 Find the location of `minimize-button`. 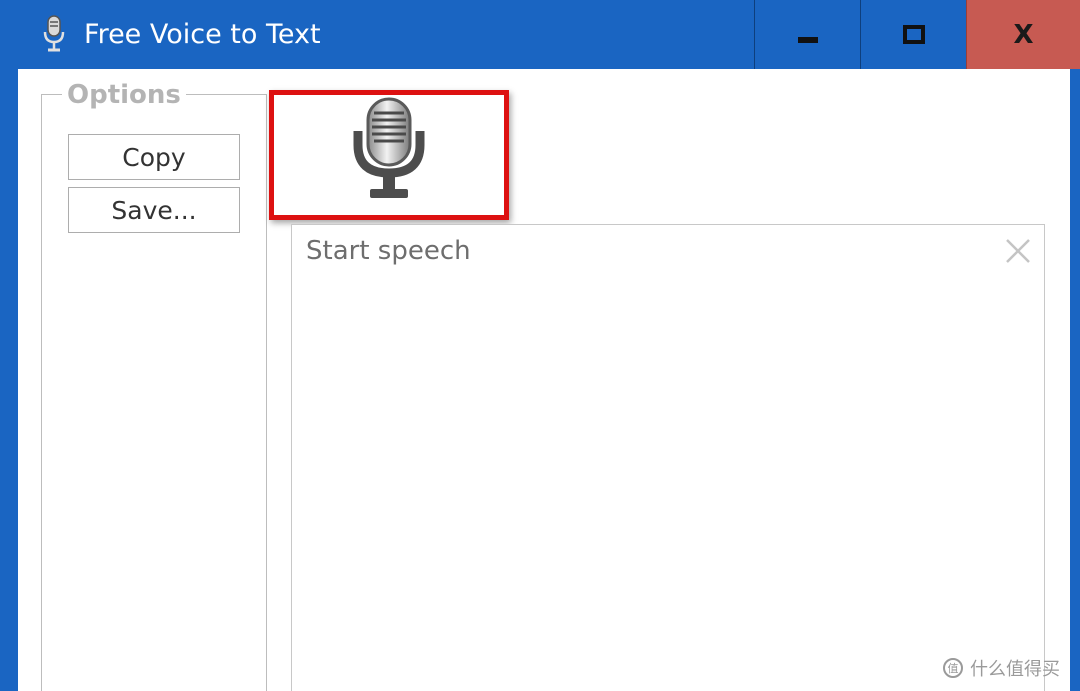

minimize-button is located at coordinates (807, 34).